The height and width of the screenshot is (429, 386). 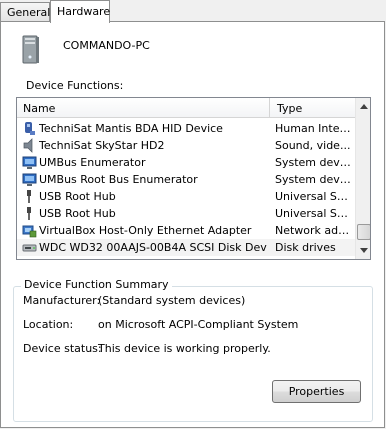 What do you see at coordinates (30, 49) in the screenshot?
I see `computer-icon` at bounding box center [30, 49].